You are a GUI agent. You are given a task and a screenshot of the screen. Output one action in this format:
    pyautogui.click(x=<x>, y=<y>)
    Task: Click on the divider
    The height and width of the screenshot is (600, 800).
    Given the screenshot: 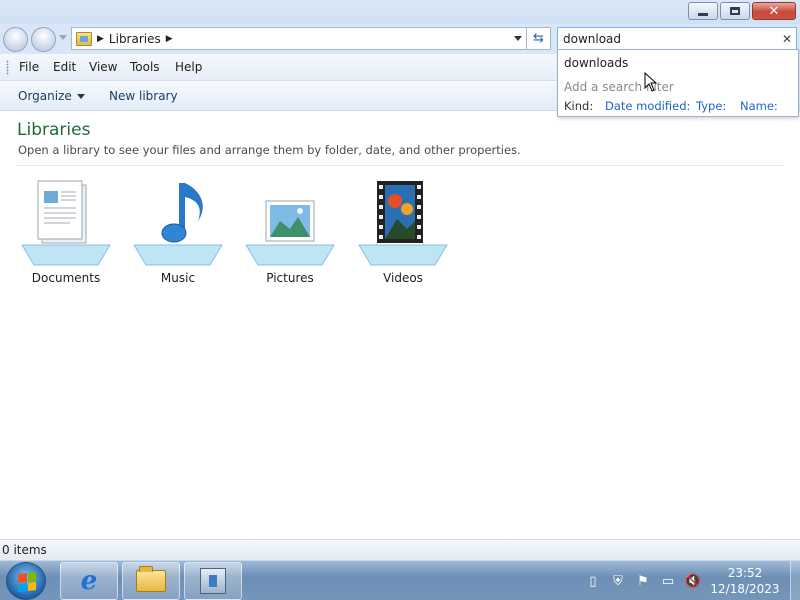 What is the action you would take?
    pyautogui.click(x=400, y=165)
    